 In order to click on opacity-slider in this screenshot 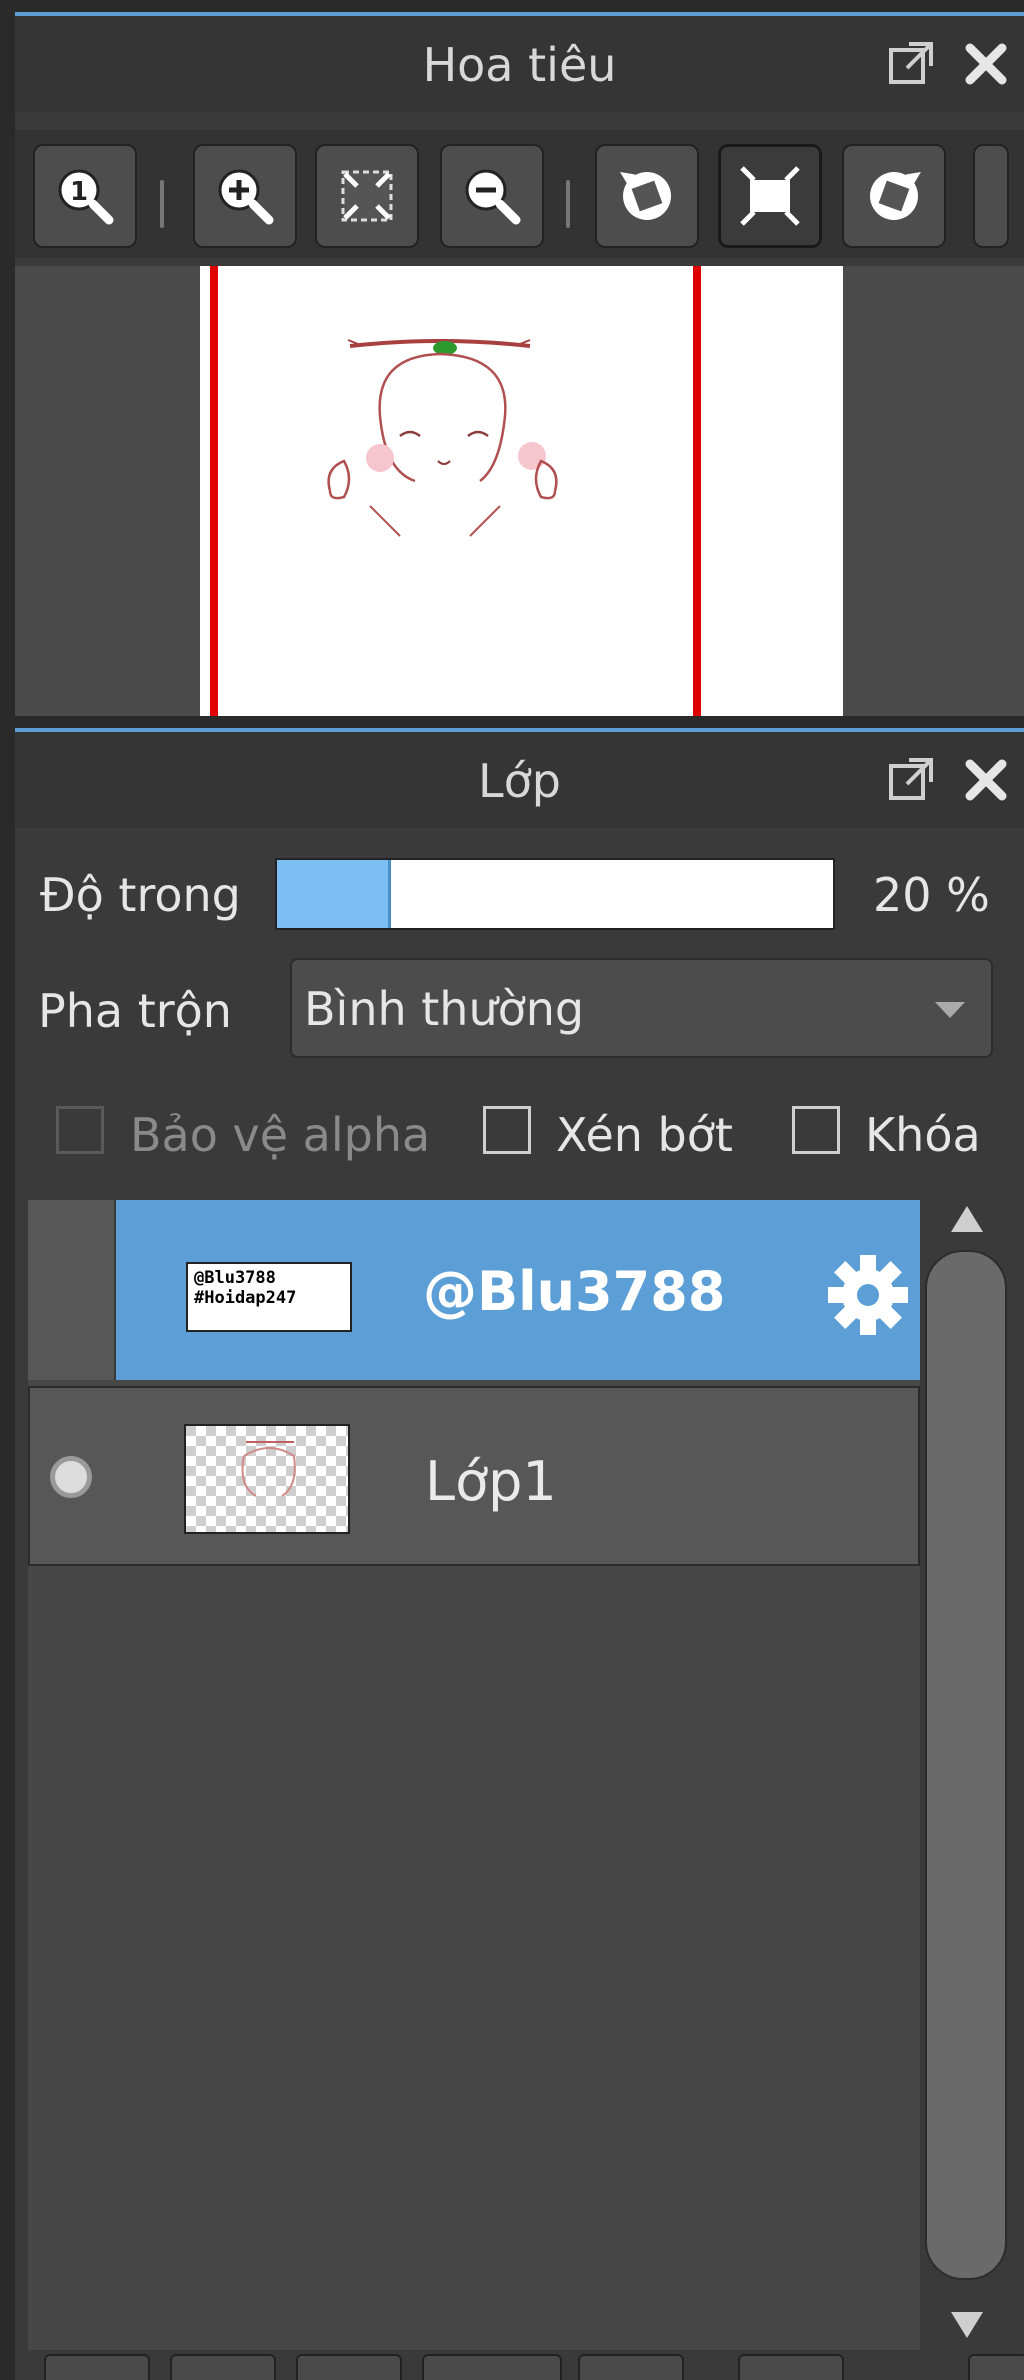, I will do `click(555, 894)`.